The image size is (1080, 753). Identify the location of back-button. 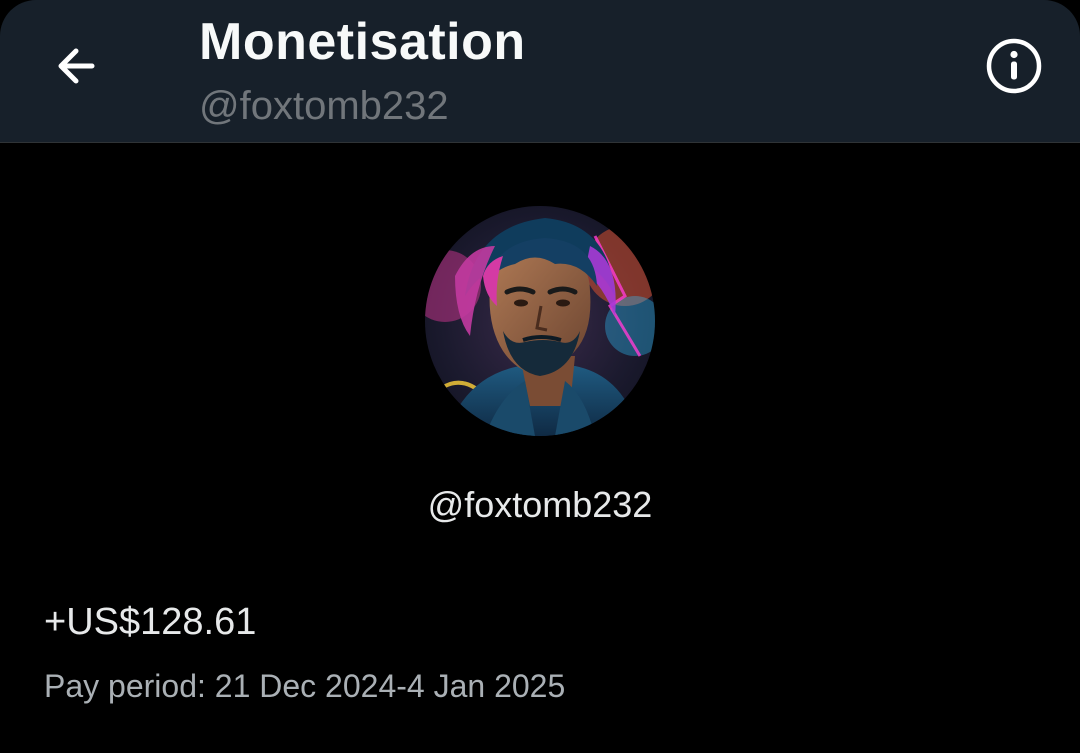
(76, 66).